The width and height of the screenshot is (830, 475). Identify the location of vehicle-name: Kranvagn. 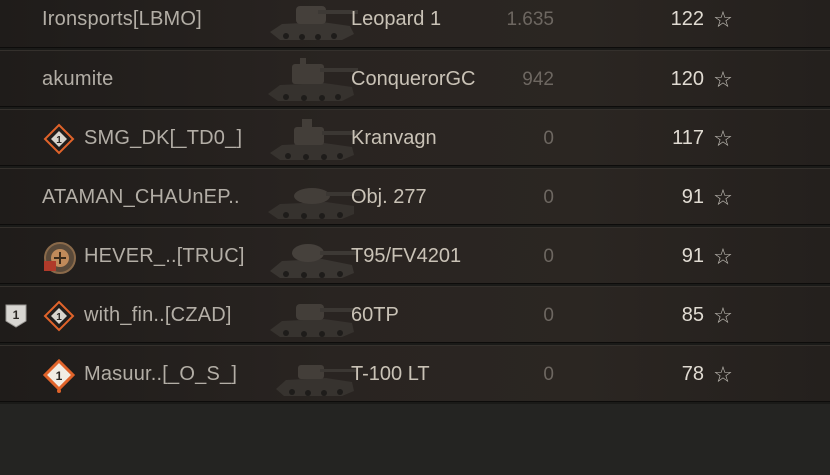
(394, 138).